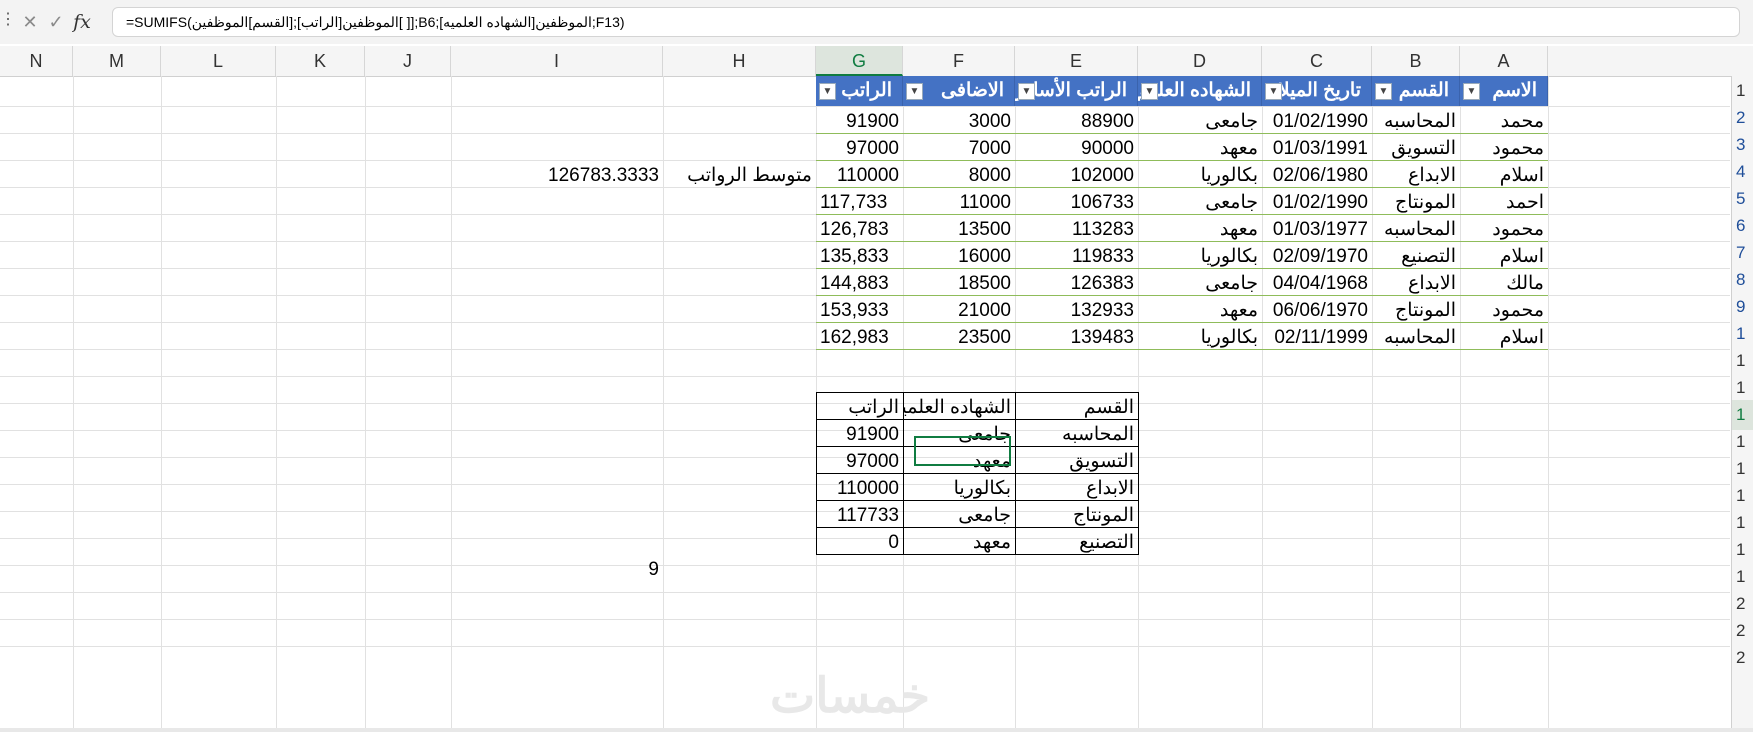 The height and width of the screenshot is (732, 1753). What do you see at coordinates (1317, 176) in the screenshot?
I see `table-cell: 02/06/1980` at bounding box center [1317, 176].